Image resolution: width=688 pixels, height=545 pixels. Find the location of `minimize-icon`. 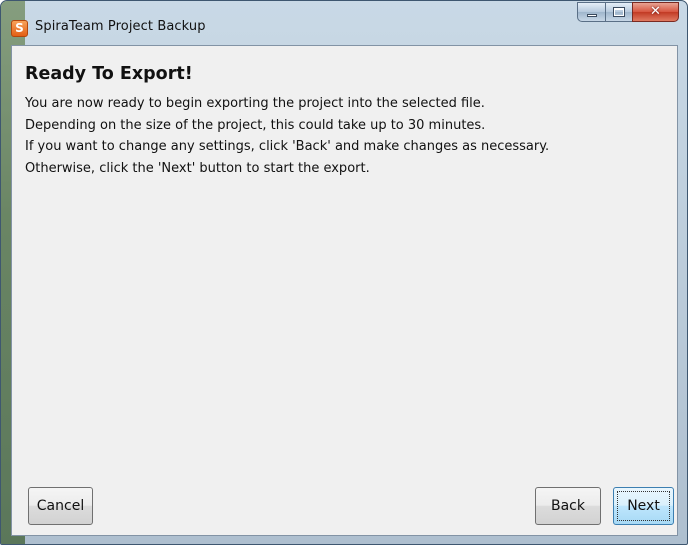

minimize-icon is located at coordinates (592, 15).